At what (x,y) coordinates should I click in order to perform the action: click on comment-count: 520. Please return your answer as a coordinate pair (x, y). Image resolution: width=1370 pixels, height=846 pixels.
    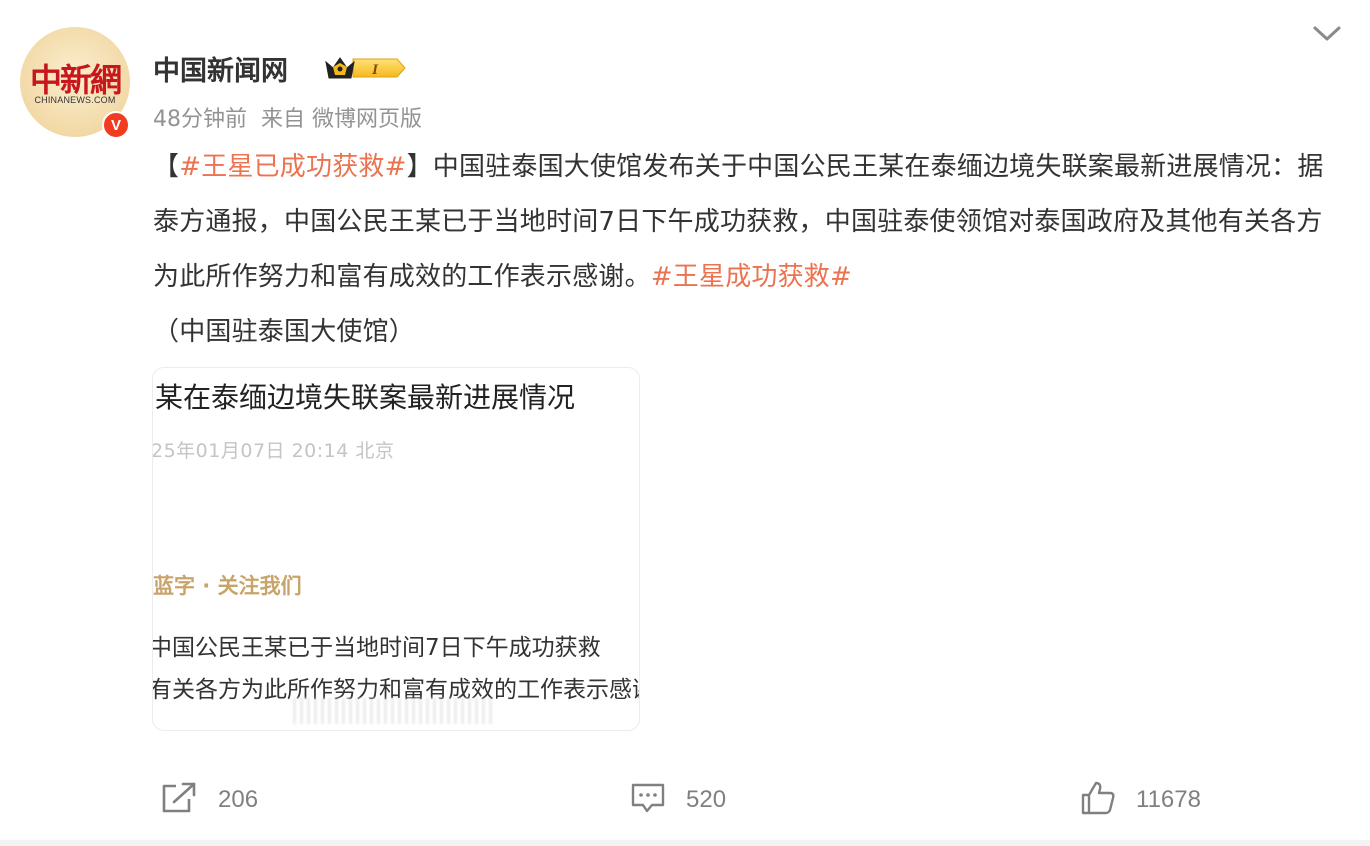
    Looking at the image, I should click on (706, 799).